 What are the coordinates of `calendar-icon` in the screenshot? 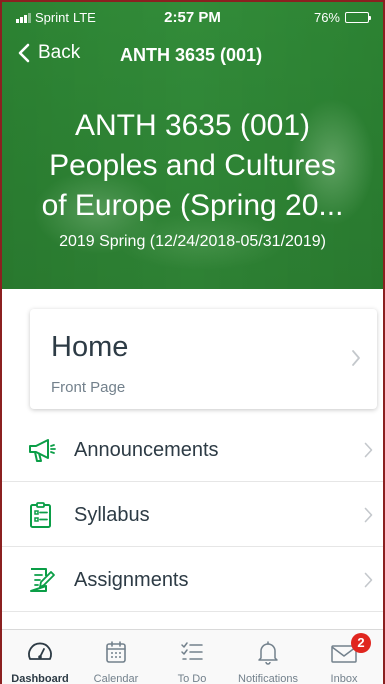 It's located at (116, 652).